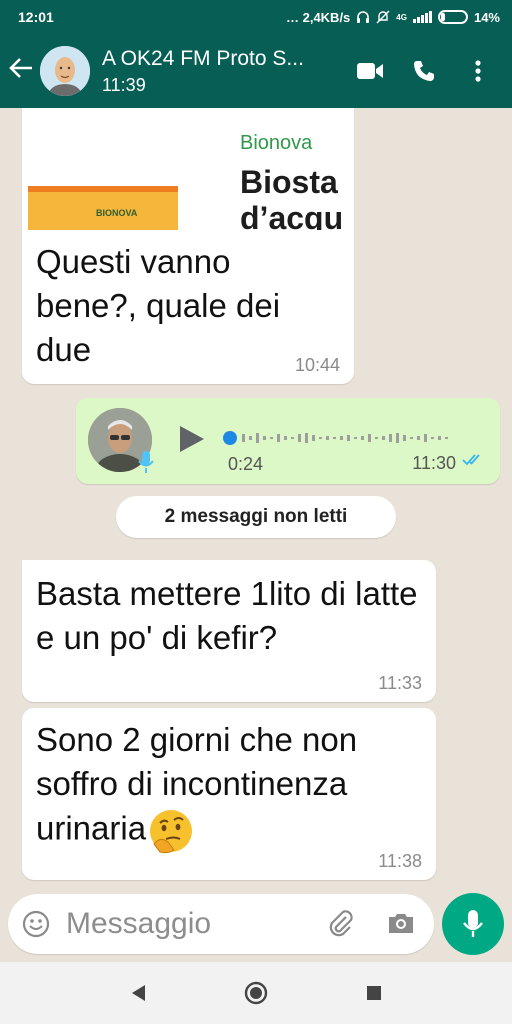  Describe the element at coordinates (171, 831) in the screenshot. I see `thinking-face-emoji` at that location.